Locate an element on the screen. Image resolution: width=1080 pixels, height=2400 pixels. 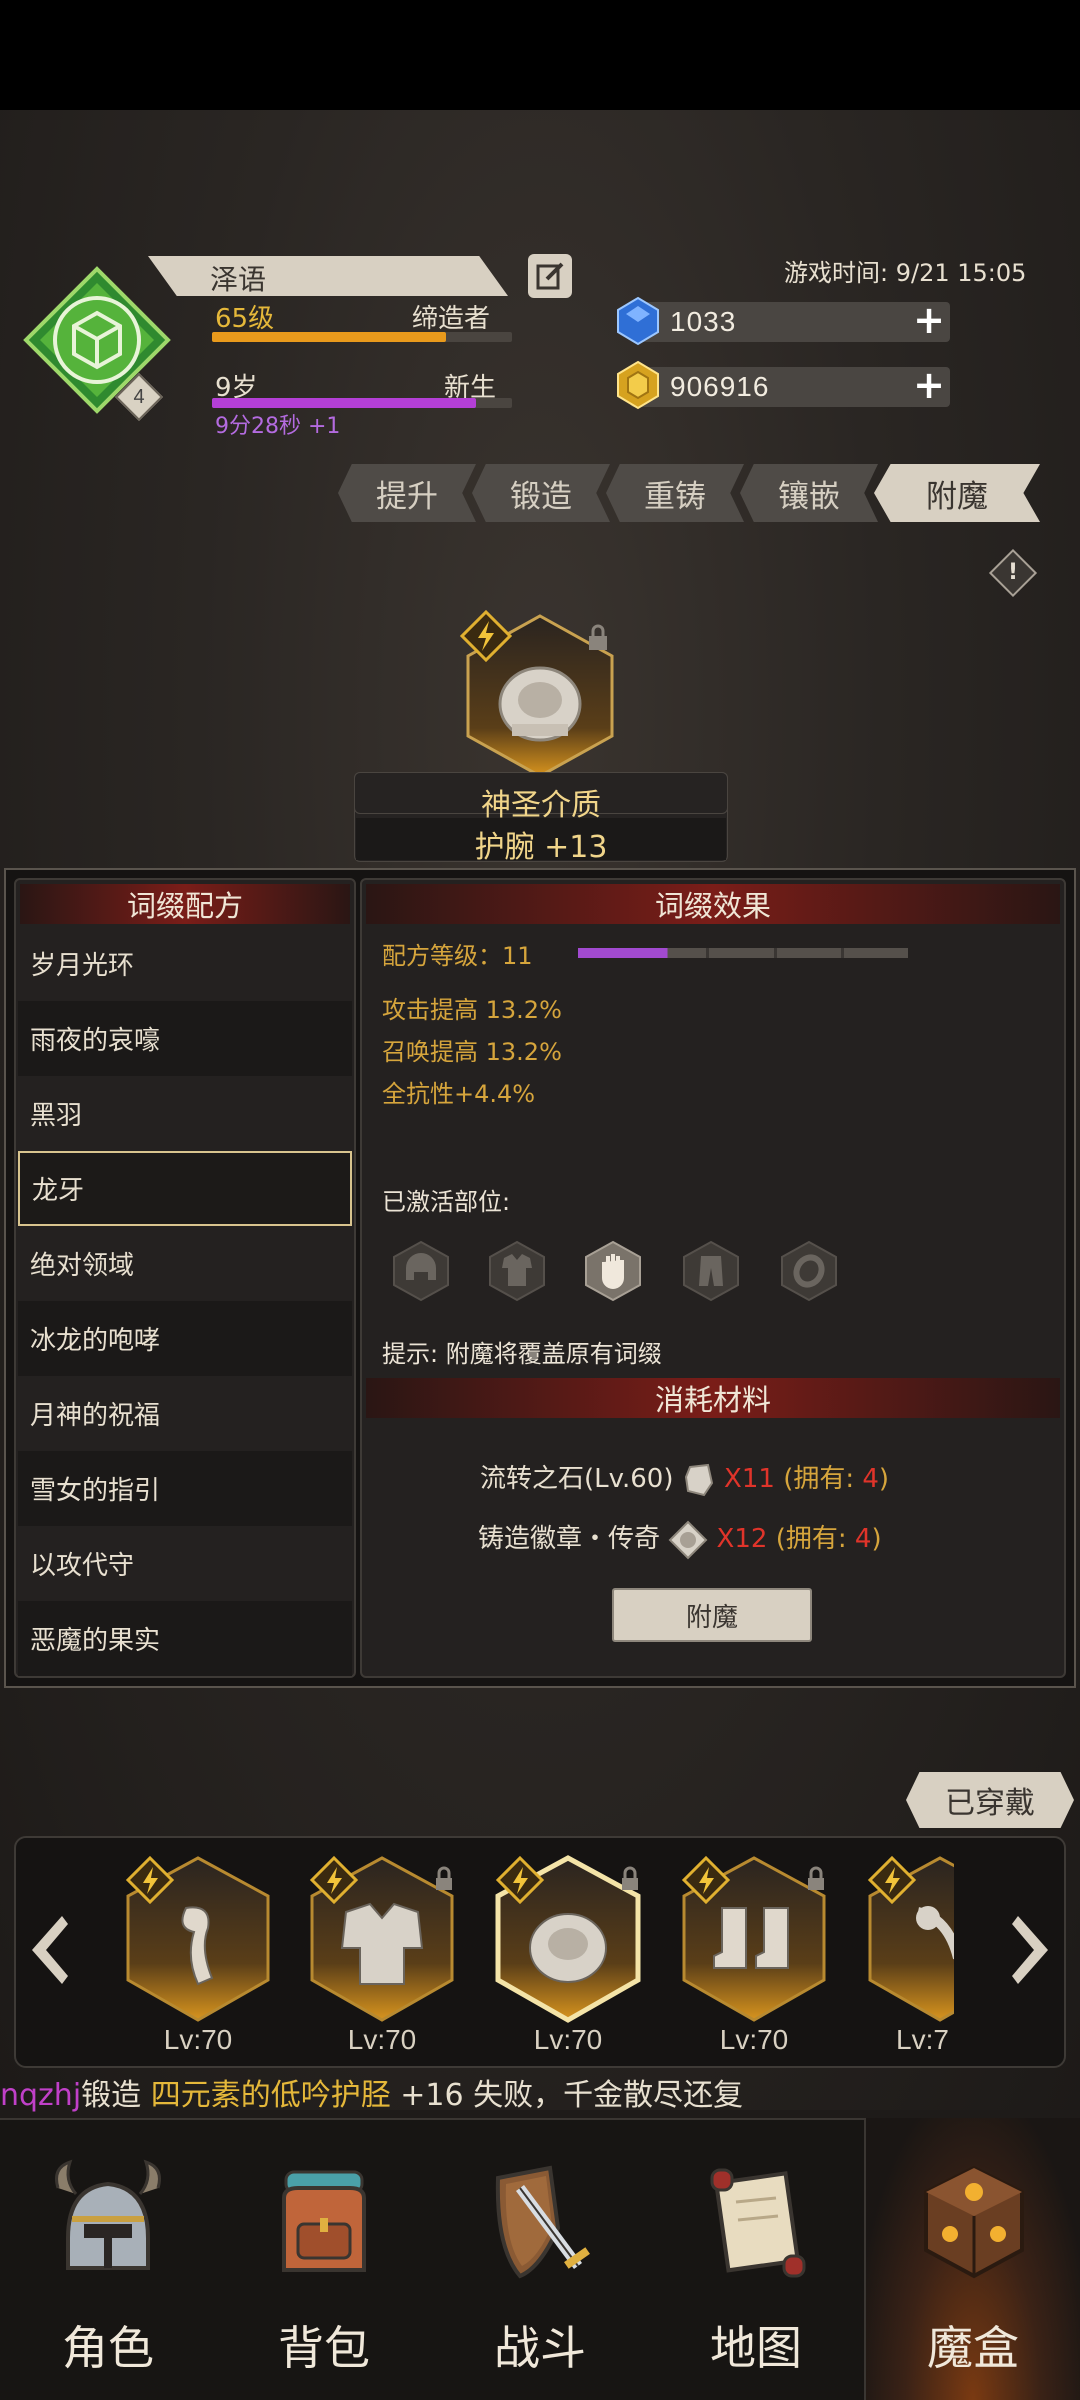
list-item: 月神的祝福 is located at coordinates (185, 1413).